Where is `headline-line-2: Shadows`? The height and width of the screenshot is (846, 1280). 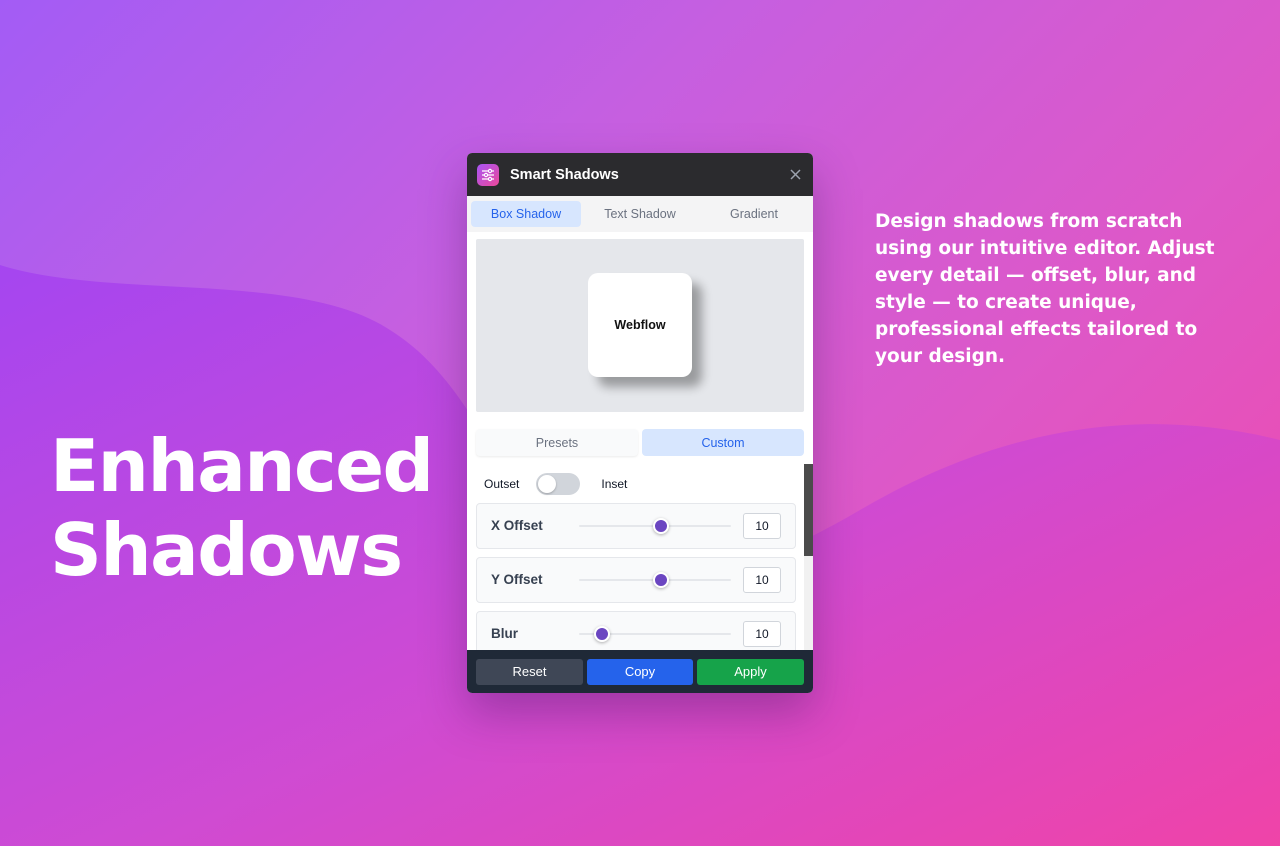 headline-line-2: Shadows is located at coordinates (226, 550).